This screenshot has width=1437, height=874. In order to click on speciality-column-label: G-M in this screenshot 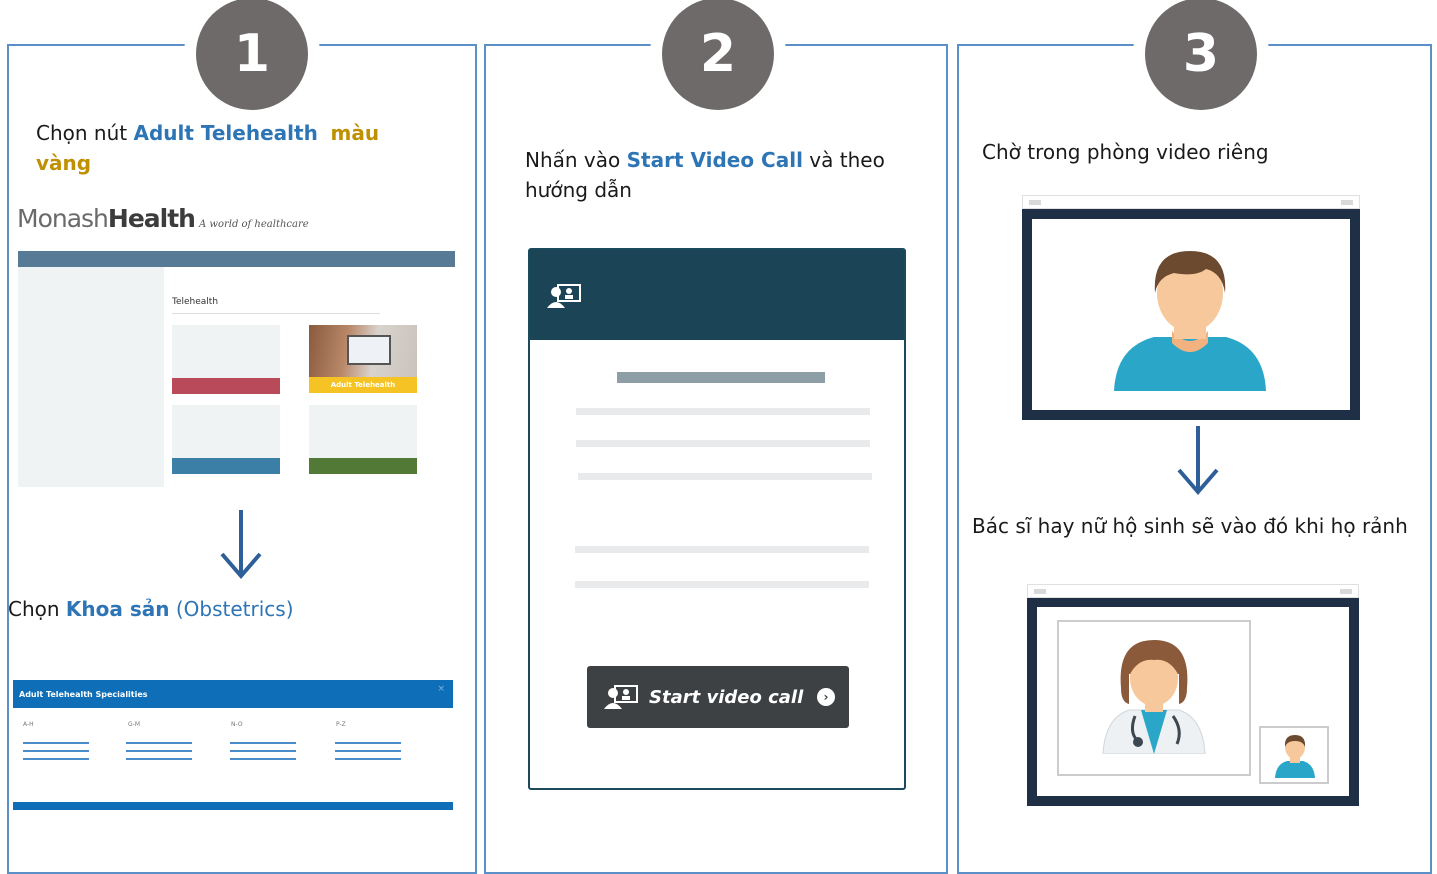, I will do `click(134, 724)`.